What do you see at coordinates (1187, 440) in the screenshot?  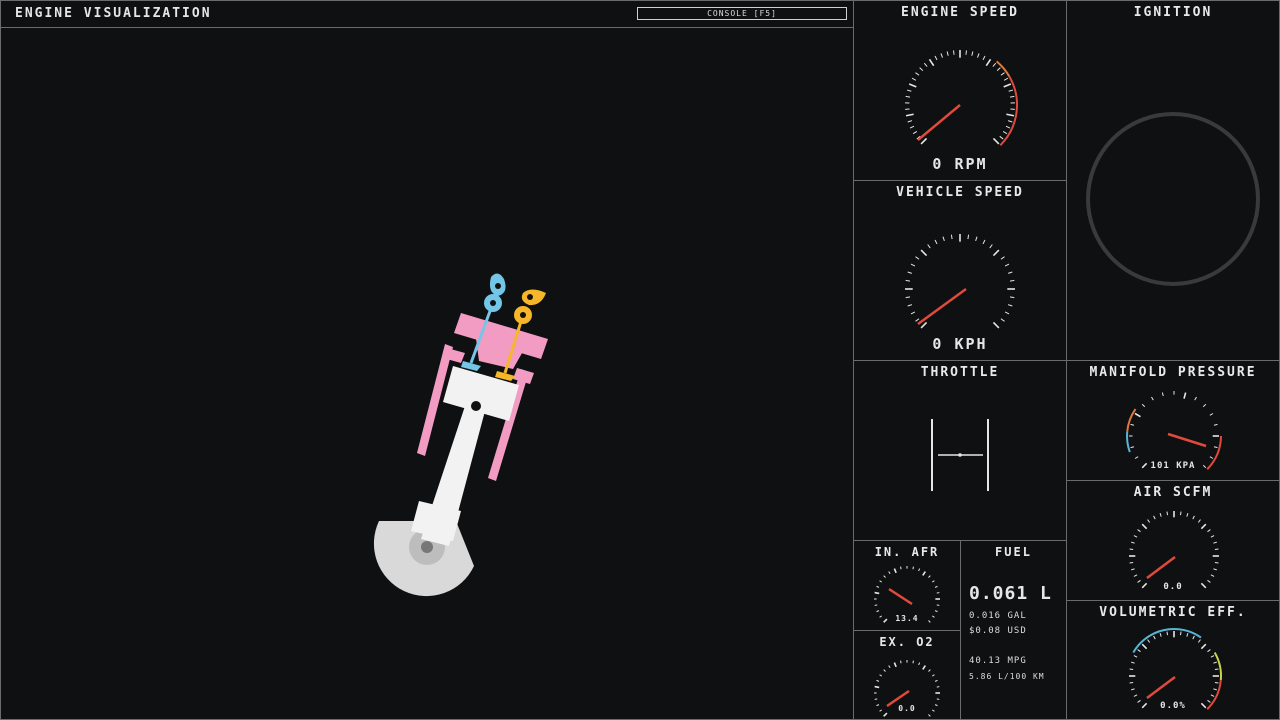 I see `manifold-pressure-needle` at bounding box center [1187, 440].